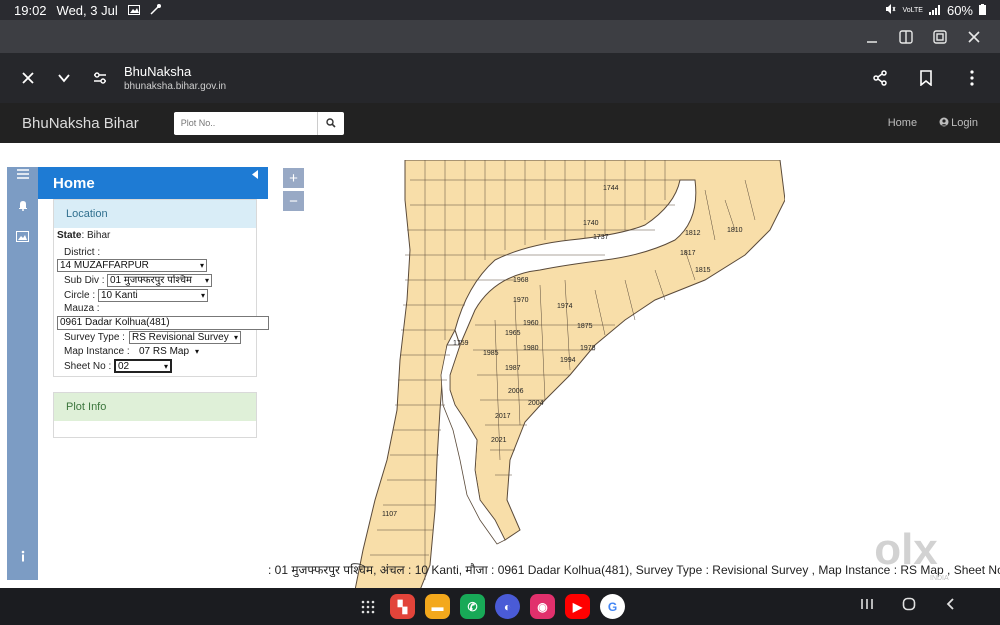 This screenshot has width=1000, height=625. Describe the element at coordinates (568, 360) in the screenshot. I see `plot-label: 1994` at that location.